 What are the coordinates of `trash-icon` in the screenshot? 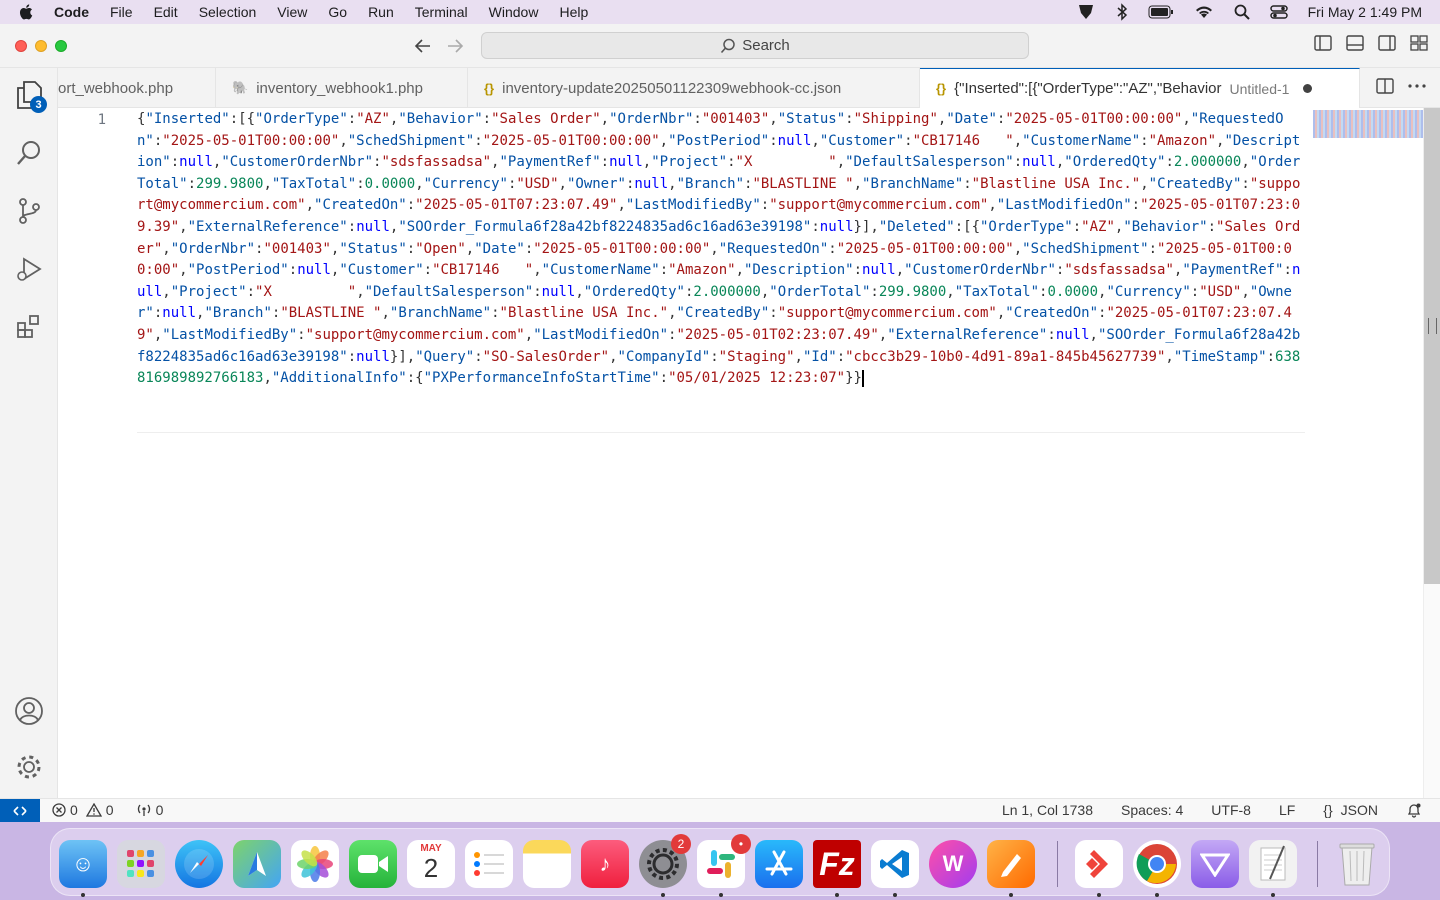 It's located at (1357, 864).